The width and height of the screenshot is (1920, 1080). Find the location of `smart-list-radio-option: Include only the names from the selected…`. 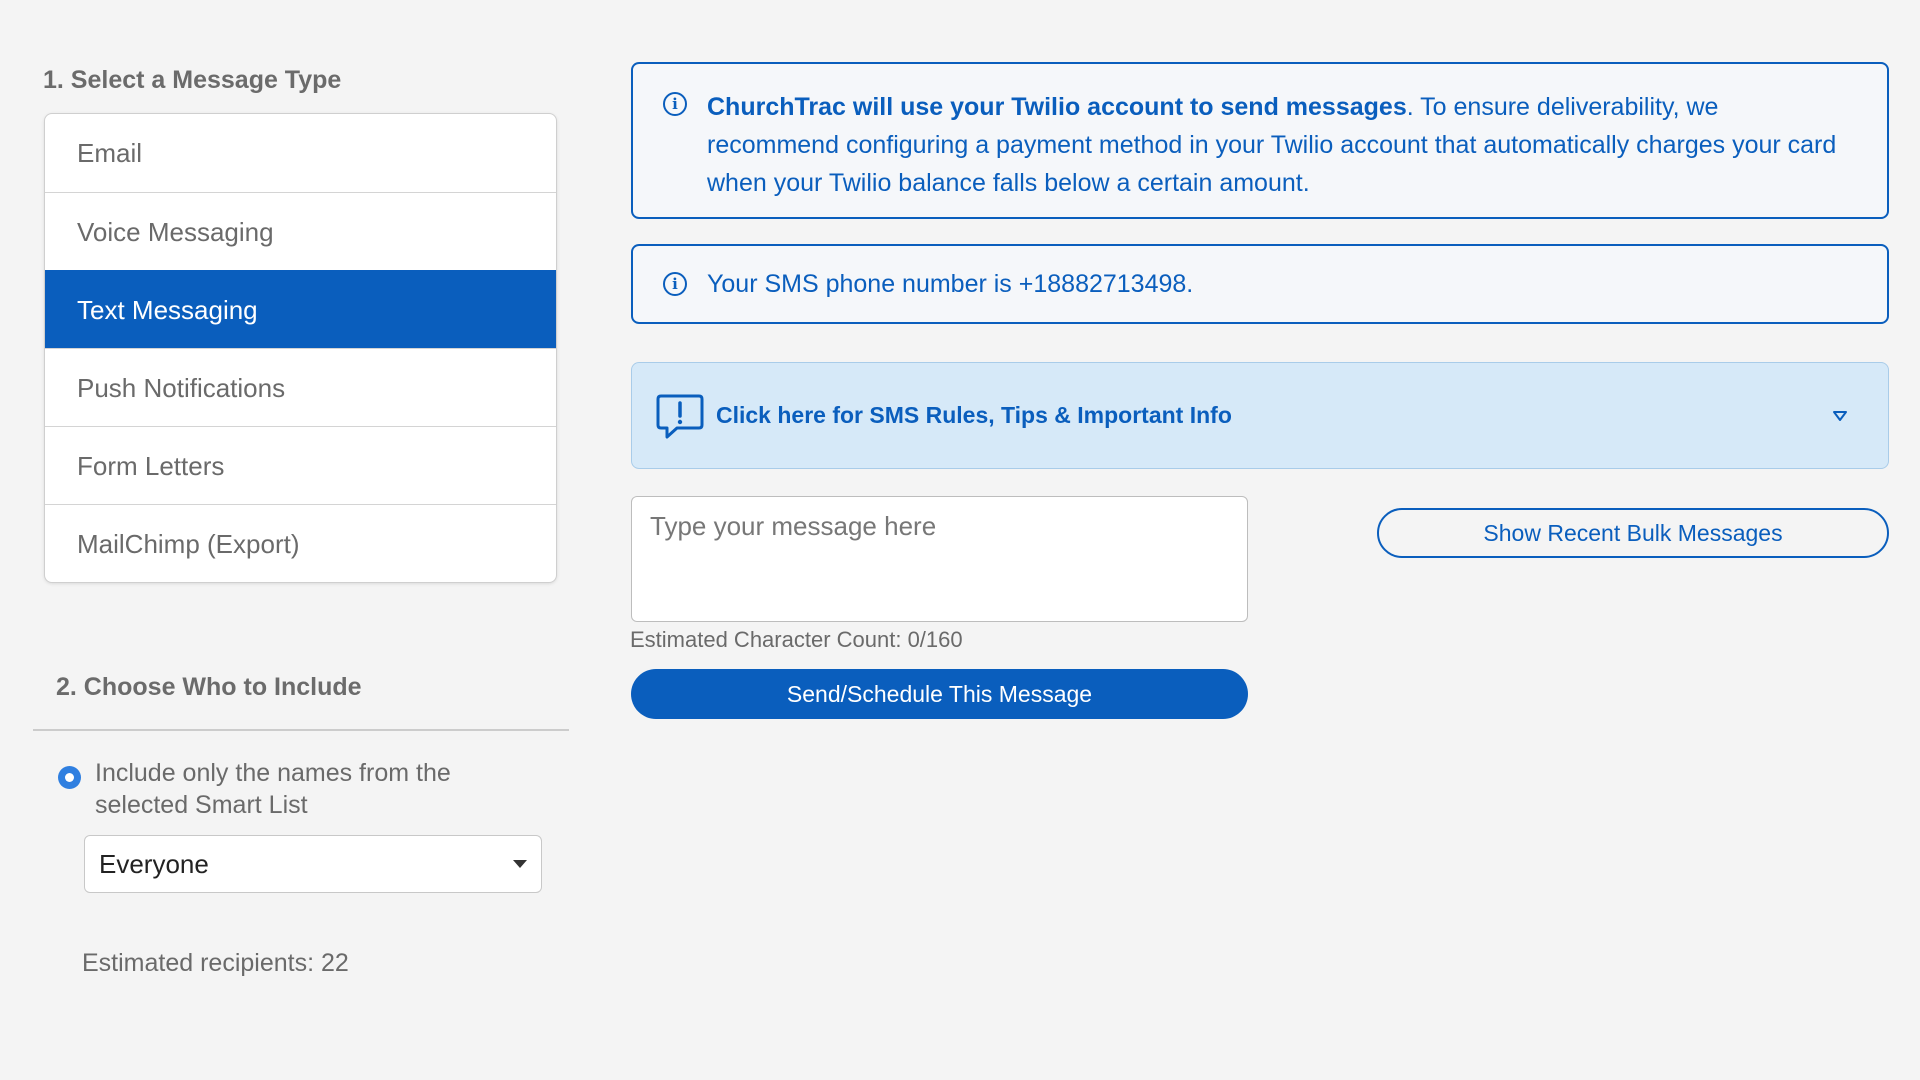

smart-list-radio-option: Include only the names from the selected… is located at coordinates (278, 789).